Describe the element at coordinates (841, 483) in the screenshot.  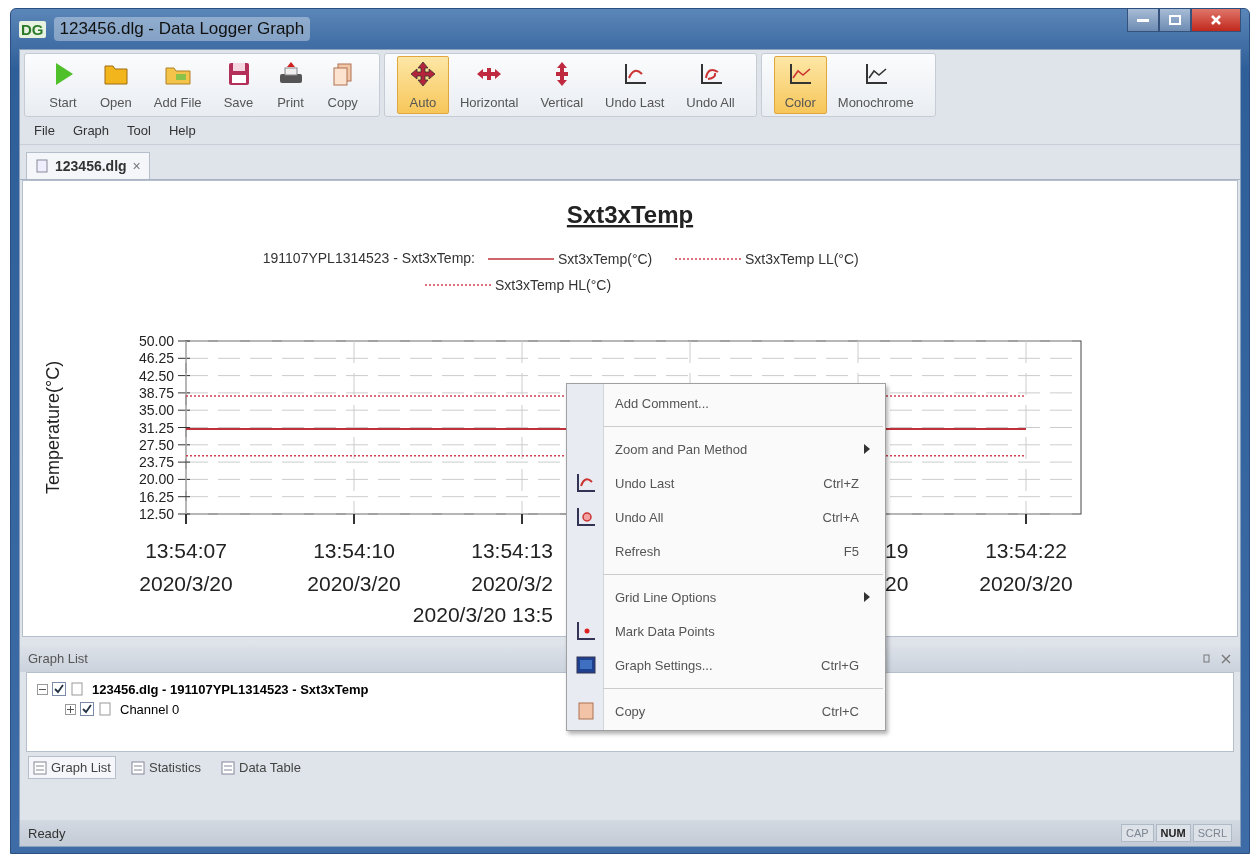
I see `shortcut-label: Ctrl+Z` at that location.